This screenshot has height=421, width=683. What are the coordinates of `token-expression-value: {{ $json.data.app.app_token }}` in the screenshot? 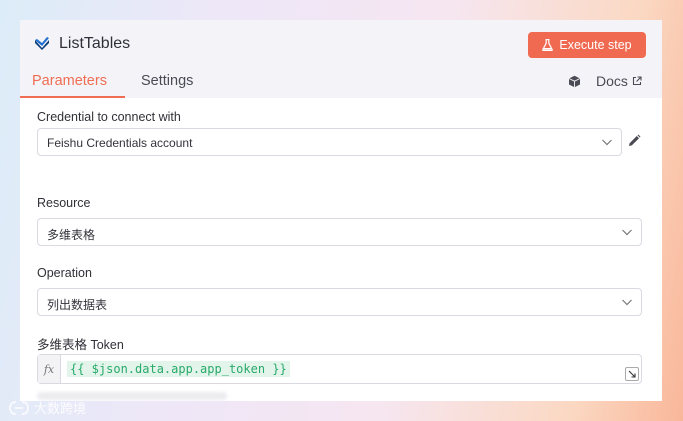 It's located at (178, 369).